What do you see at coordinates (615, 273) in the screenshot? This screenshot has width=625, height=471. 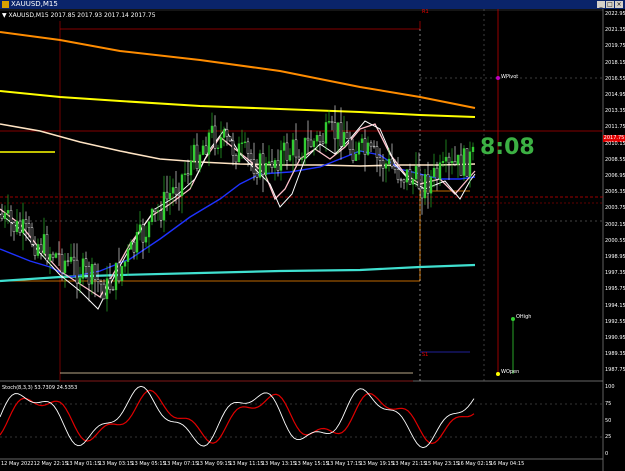 I see `price-scale-label: 1997.35` at bounding box center [615, 273].